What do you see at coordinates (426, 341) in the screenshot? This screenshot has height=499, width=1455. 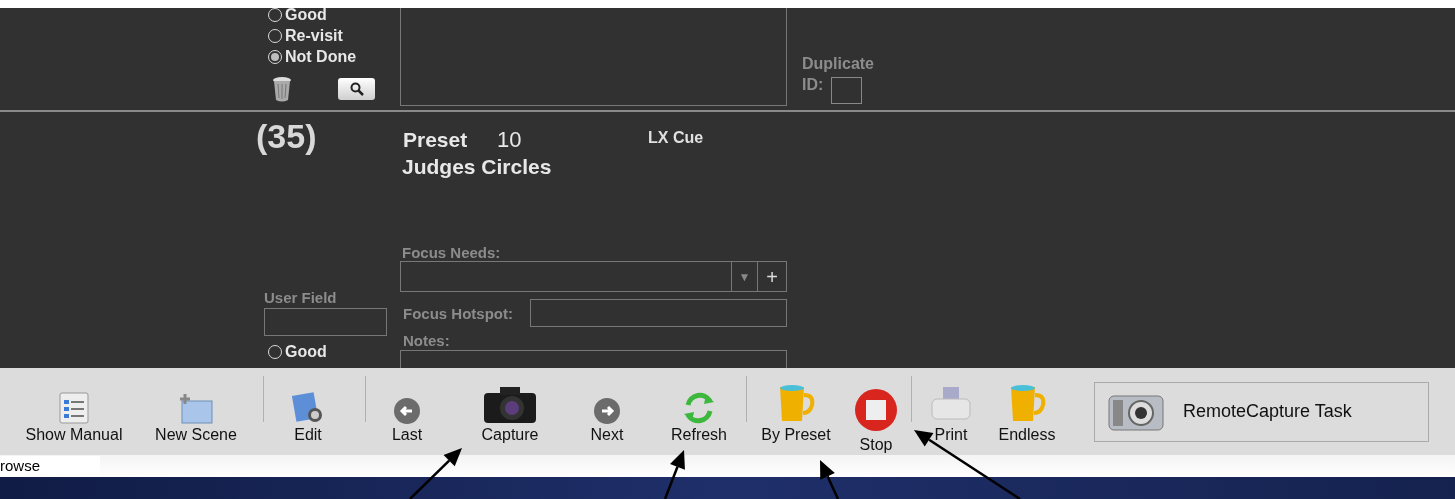 I see `field-label: Notes:` at bounding box center [426, 341].